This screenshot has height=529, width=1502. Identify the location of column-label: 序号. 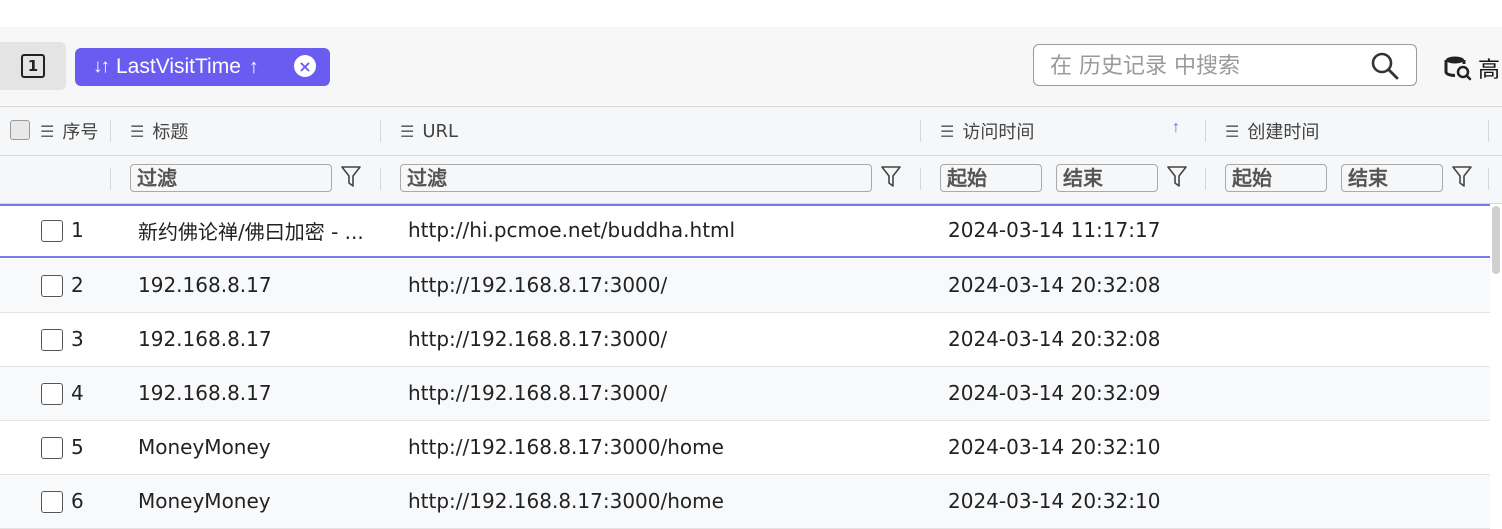
(80, 132).